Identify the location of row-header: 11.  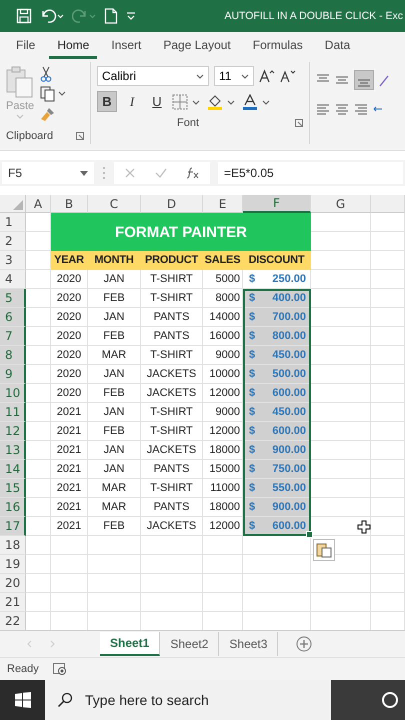
(13, 412).